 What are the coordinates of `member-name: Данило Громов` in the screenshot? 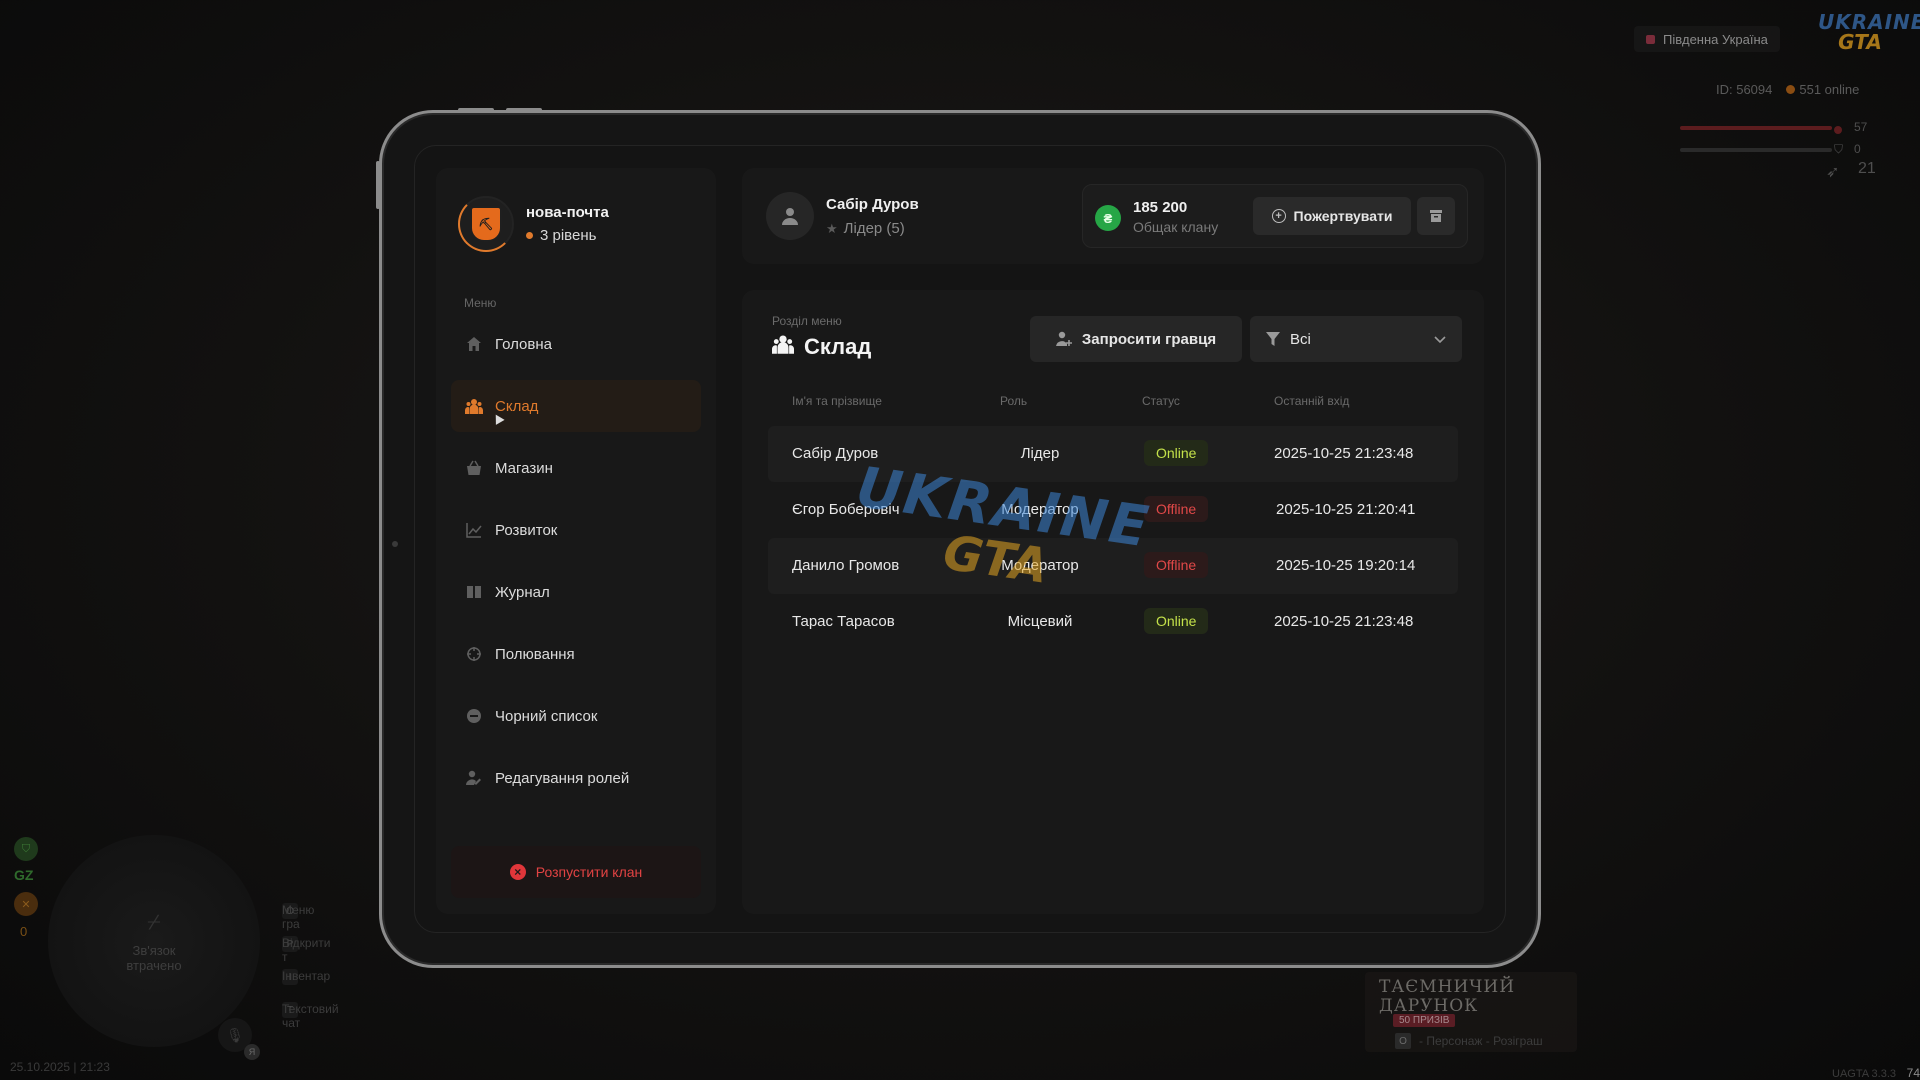 It's located at (846, 565).